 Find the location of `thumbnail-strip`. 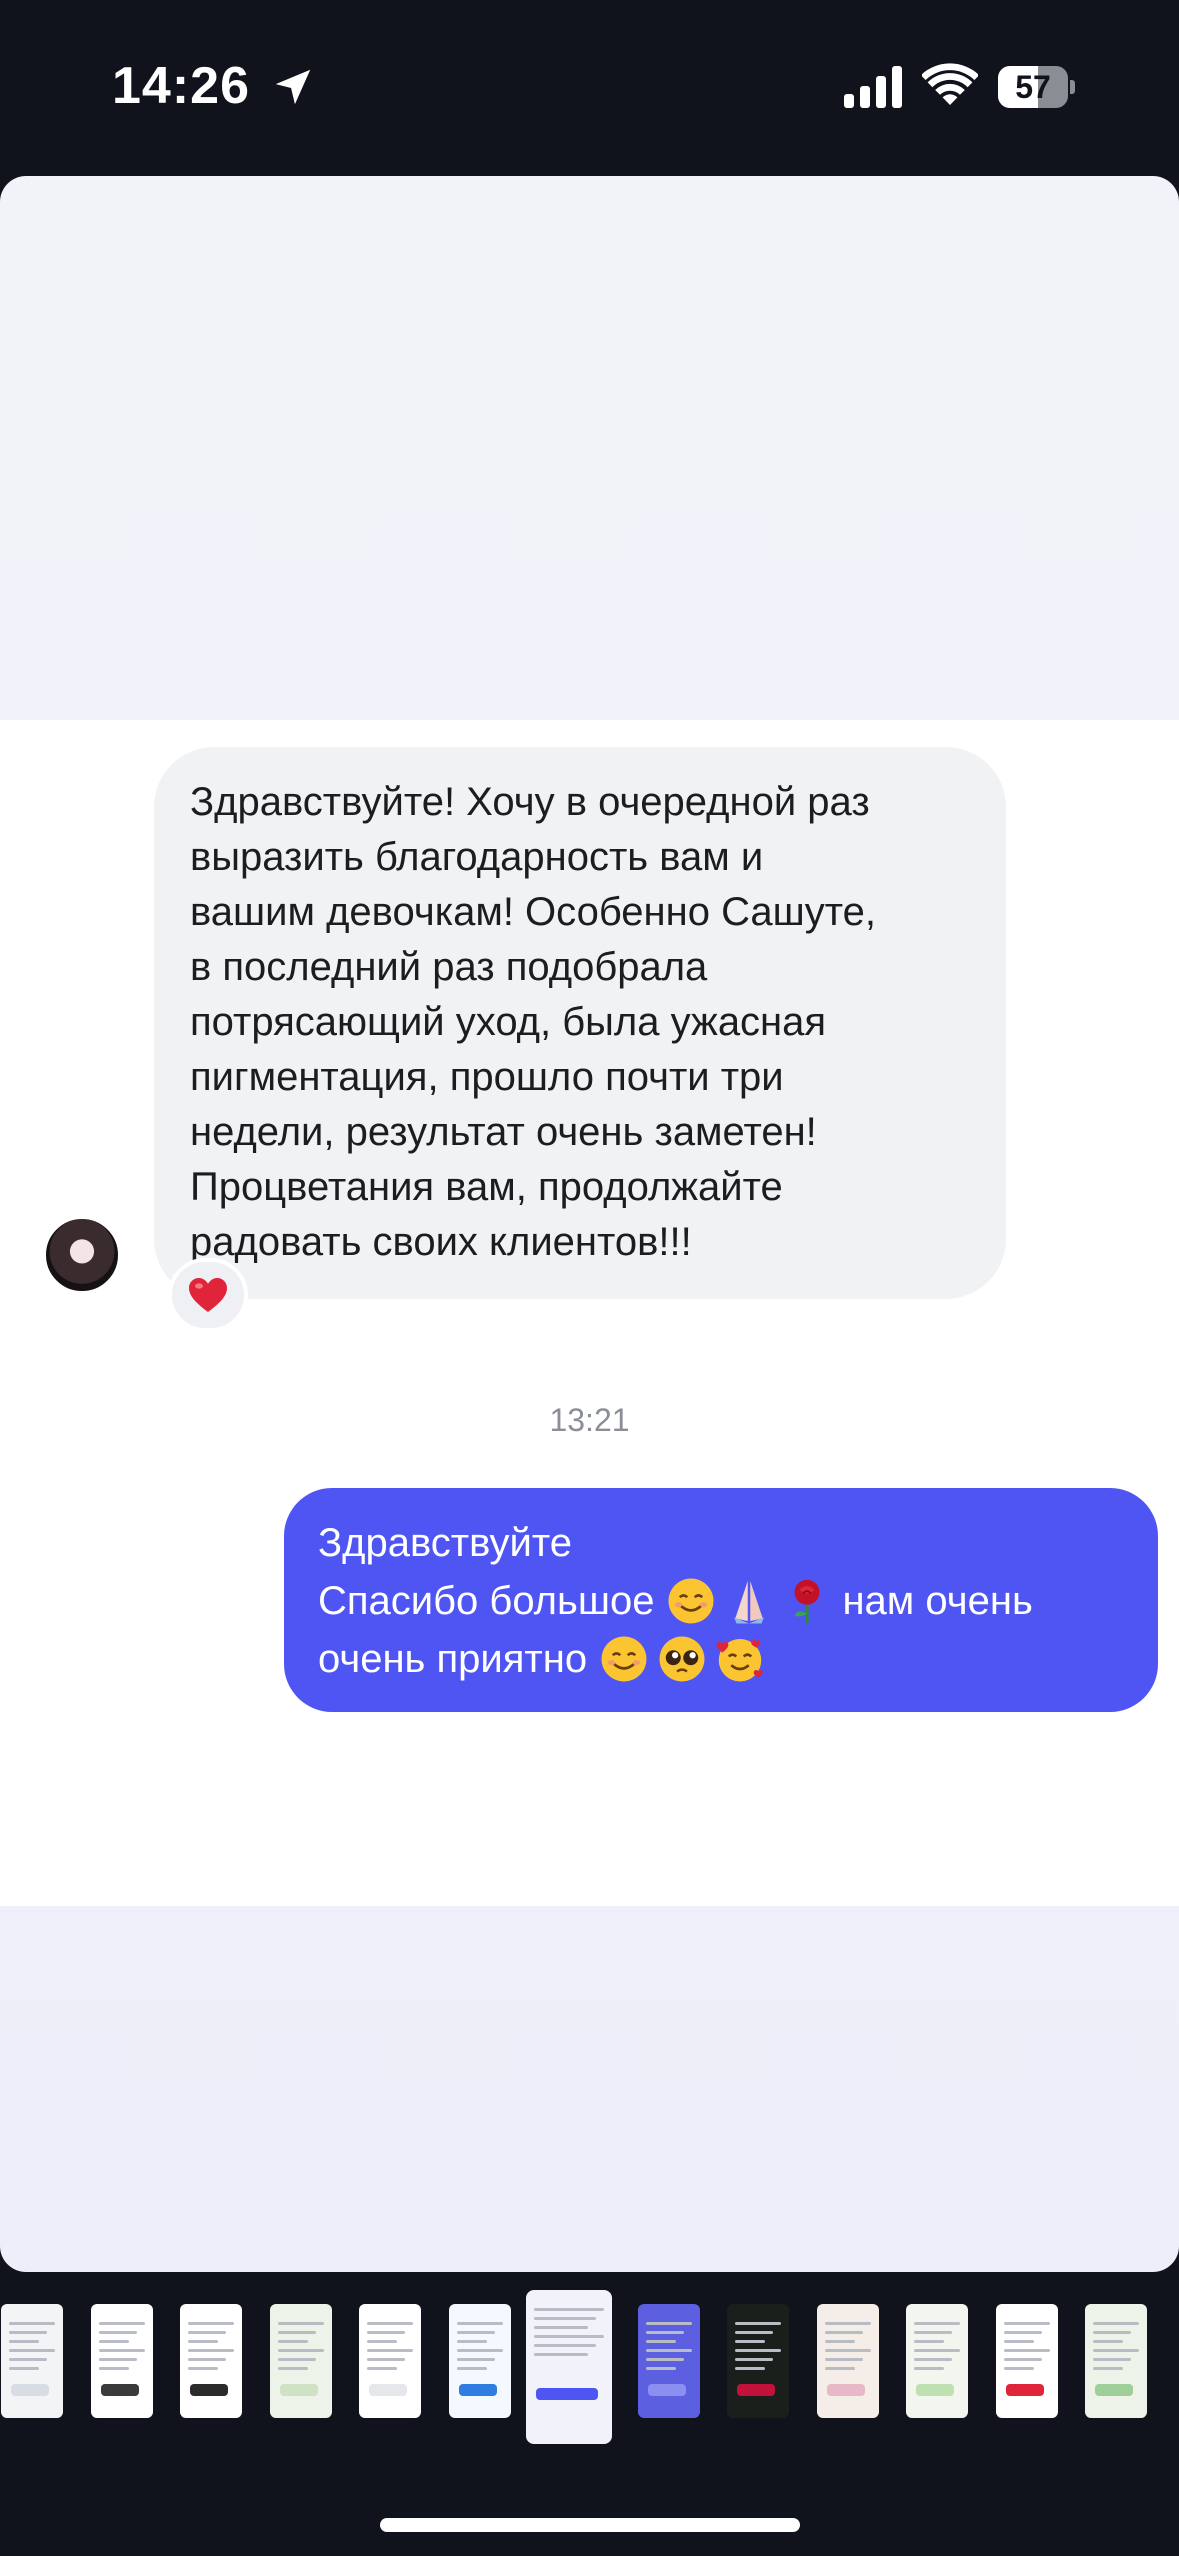

thumbnail-strip is located at coordinates (589, 2366).